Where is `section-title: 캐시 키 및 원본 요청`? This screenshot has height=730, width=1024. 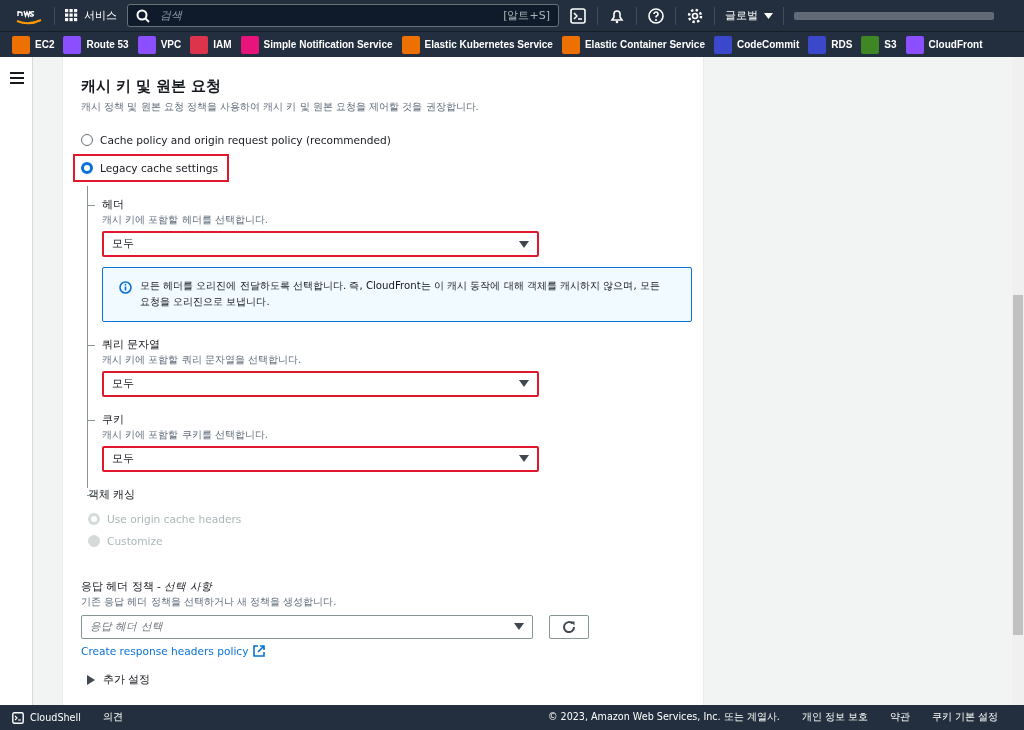
section-title: 캐시 키 및 원본 요청 is located at coordinates (152, 86).